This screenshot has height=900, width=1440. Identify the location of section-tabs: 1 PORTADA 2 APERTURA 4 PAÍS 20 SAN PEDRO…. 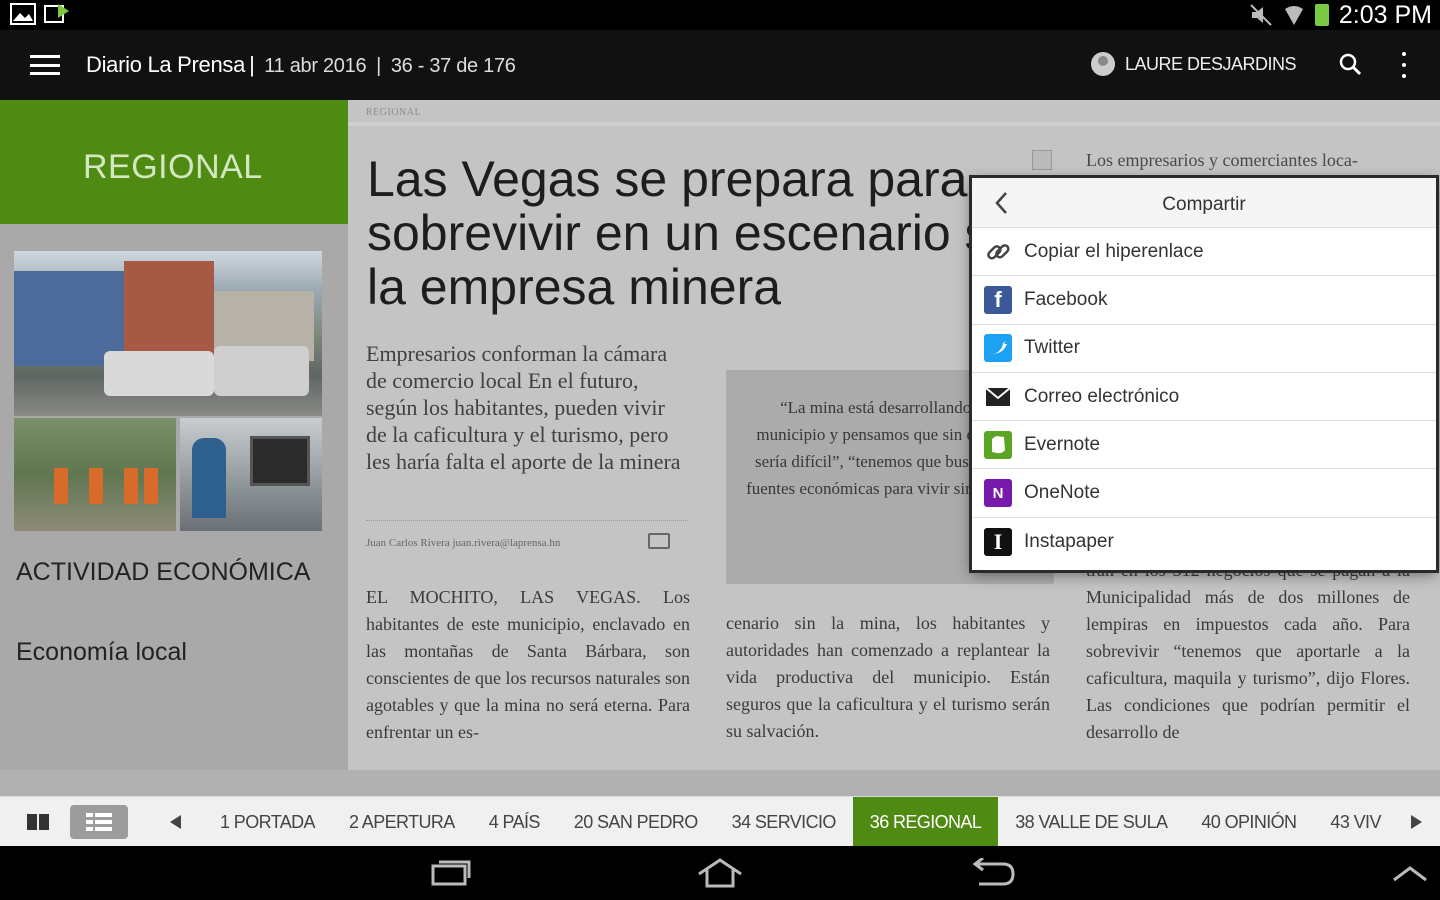
(800, 822).